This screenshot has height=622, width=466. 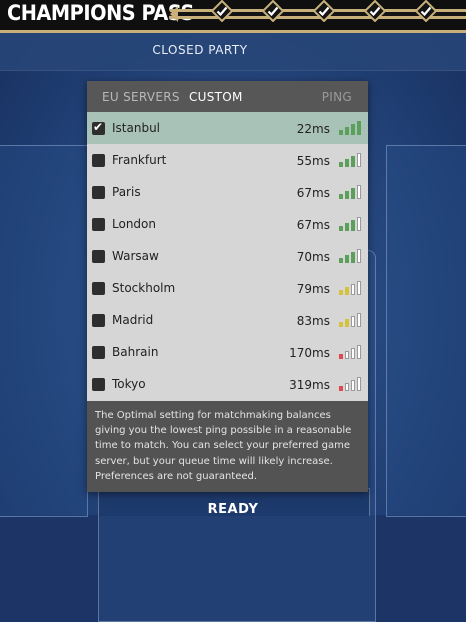 What do you see at coordinates (134, 224) in the screenshot?
I see `server-name: London` at bounding box center [134, 224].